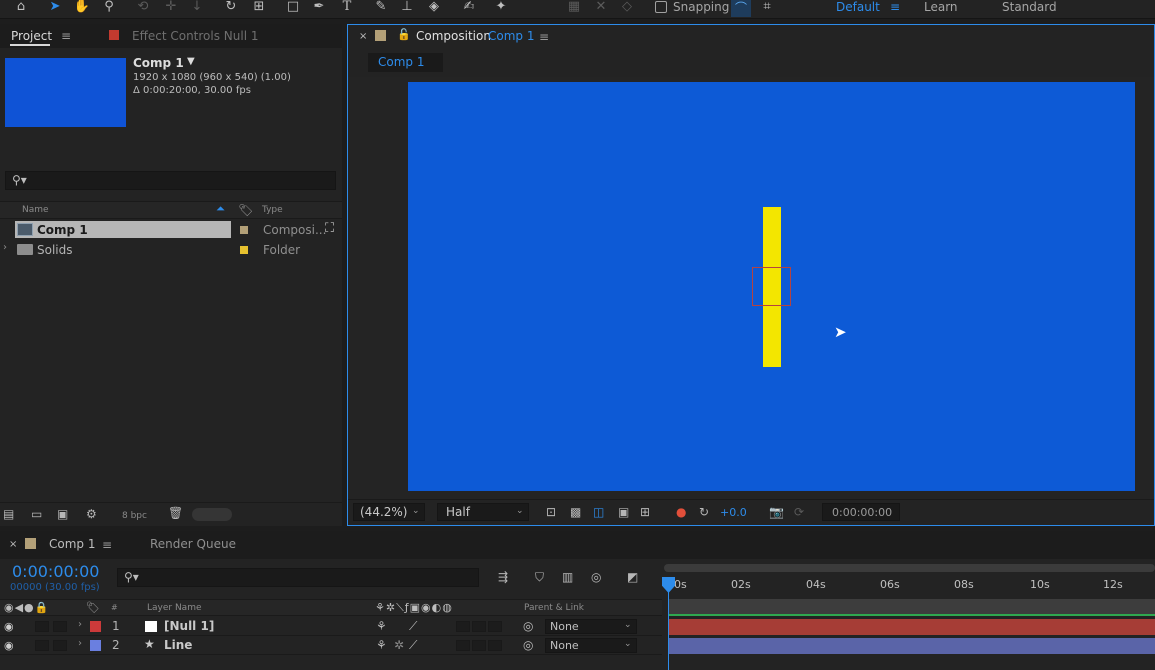 This screenshot has height=670, width=1155. What do you see at coordinates (36, 514) in the screenshot?
I see `new-folder-icon: ▭` at bounding box center [36, 514].